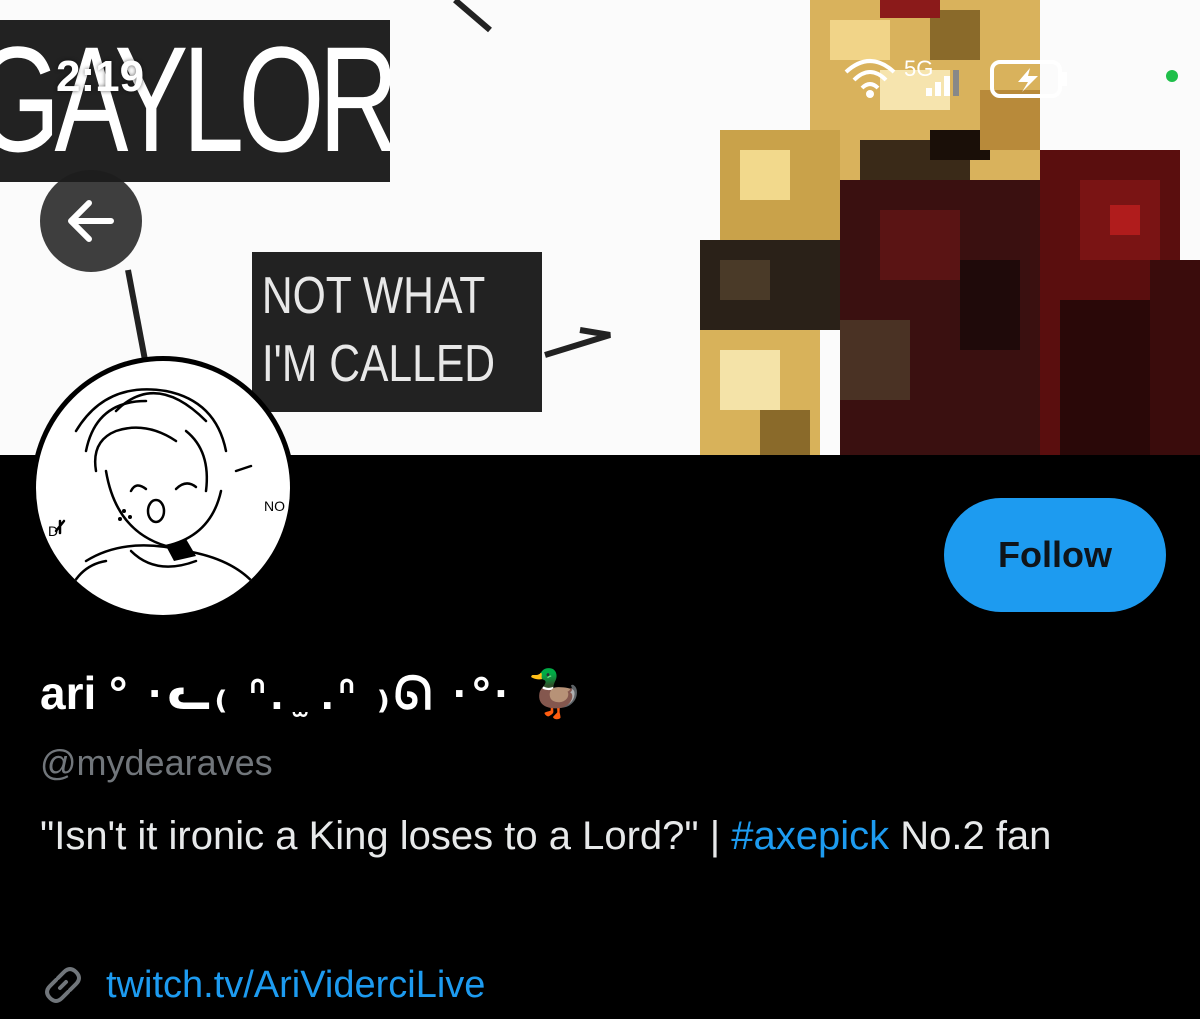 This screenshot has width=1200, height=1019. Describe the element at coordinates (156, 762) in the screenshot. I see `username: @mydearaves` at that location.